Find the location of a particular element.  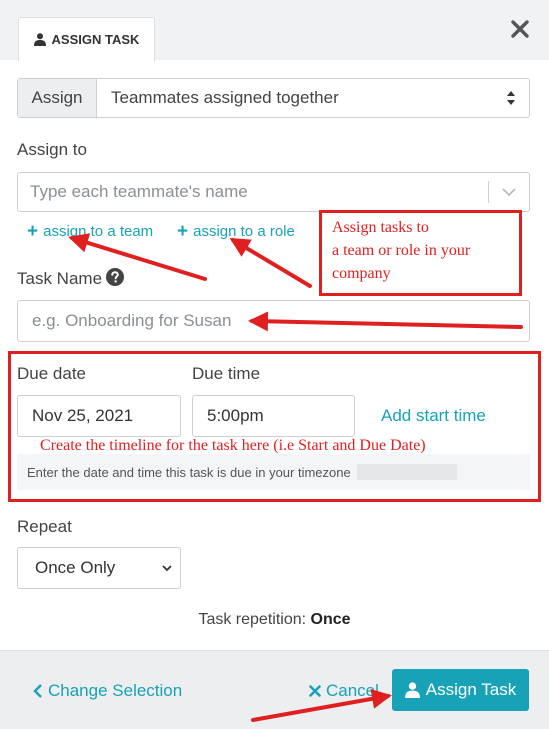

times-icon is located at coordinates (315, 691).